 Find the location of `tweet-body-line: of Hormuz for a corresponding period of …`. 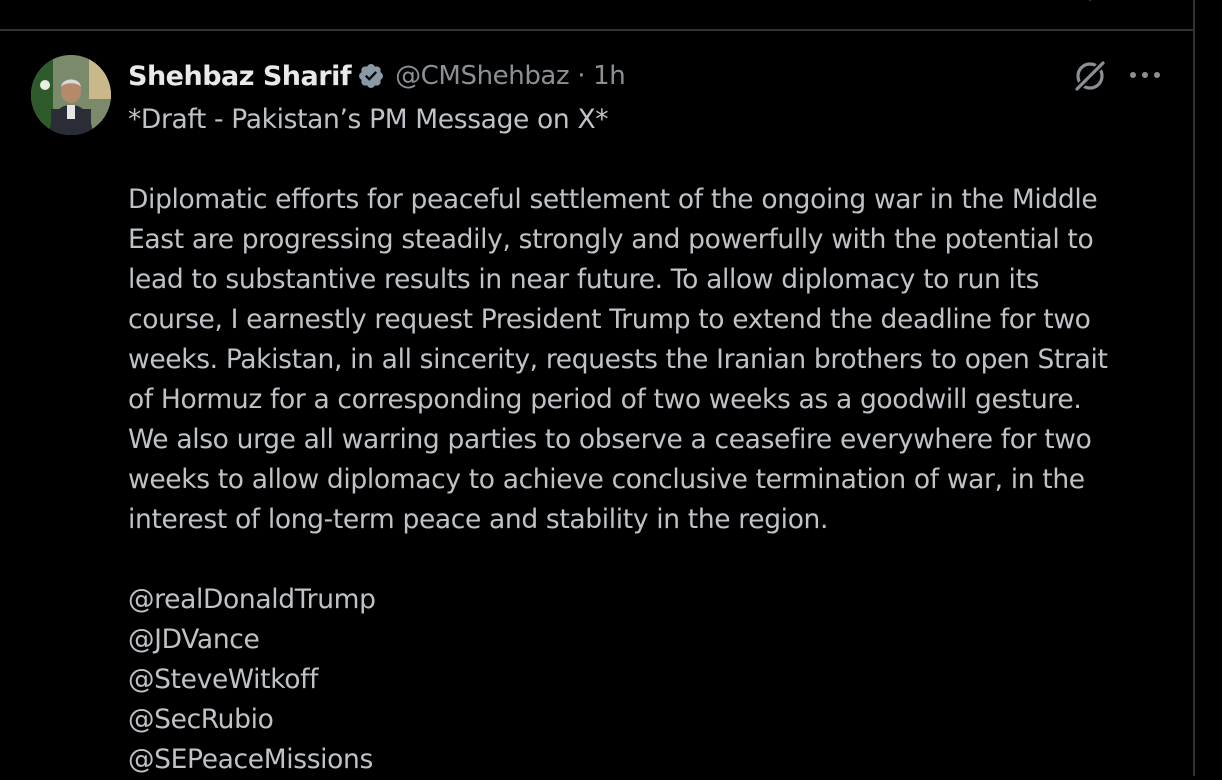

tweet-body-line: of Hormuz for a corresponding period of … is located at coordinates (605, 399).